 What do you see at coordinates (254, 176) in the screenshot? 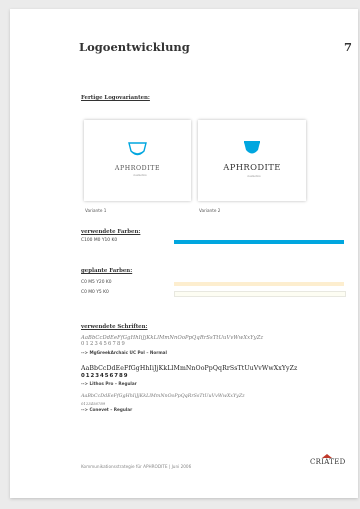
I see `logo-variant-2-tagline: kosmetics` at bounding box center [254, 176].